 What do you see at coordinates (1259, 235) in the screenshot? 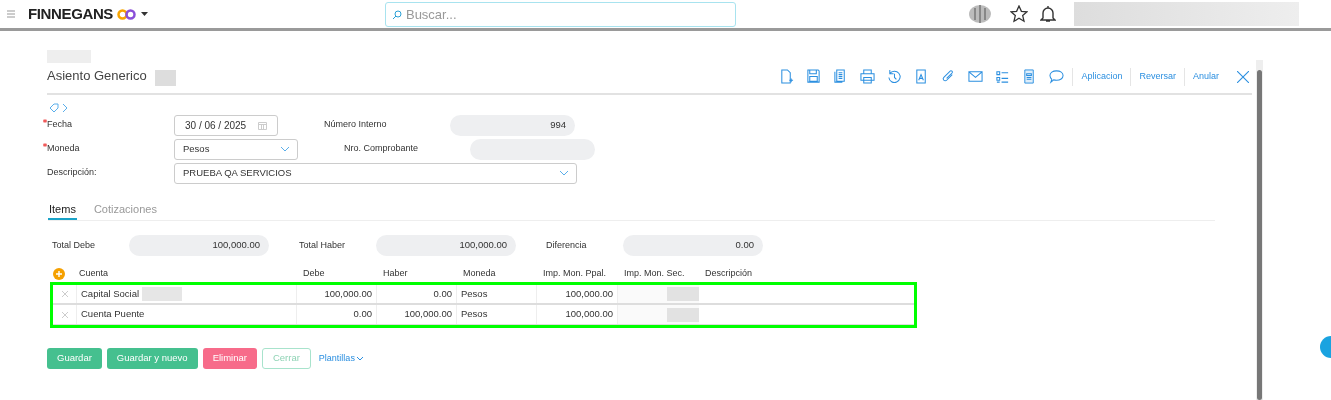
I see `scrollbar-thumb` at bounding box center [1259, 235].